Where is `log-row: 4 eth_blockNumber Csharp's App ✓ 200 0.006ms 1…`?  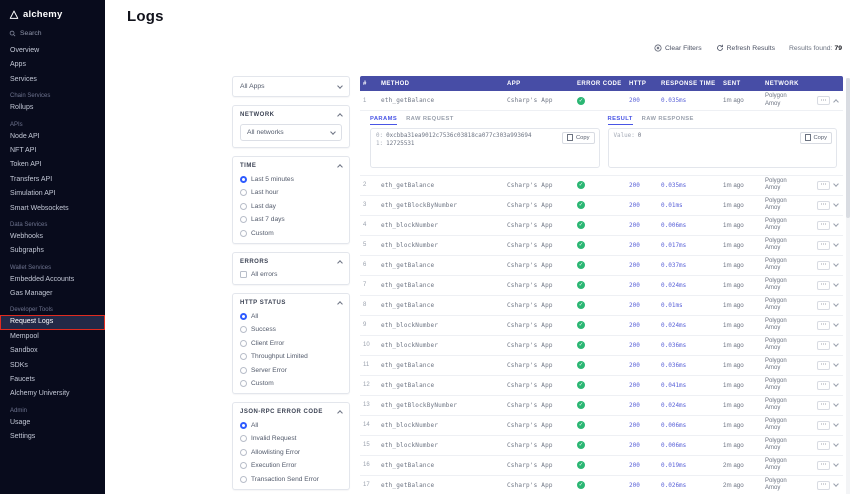 log-row: 4 eth_blockNumber Csharp's App ✓ 200 0.006ms 1… is located at coordinates (601, 225).